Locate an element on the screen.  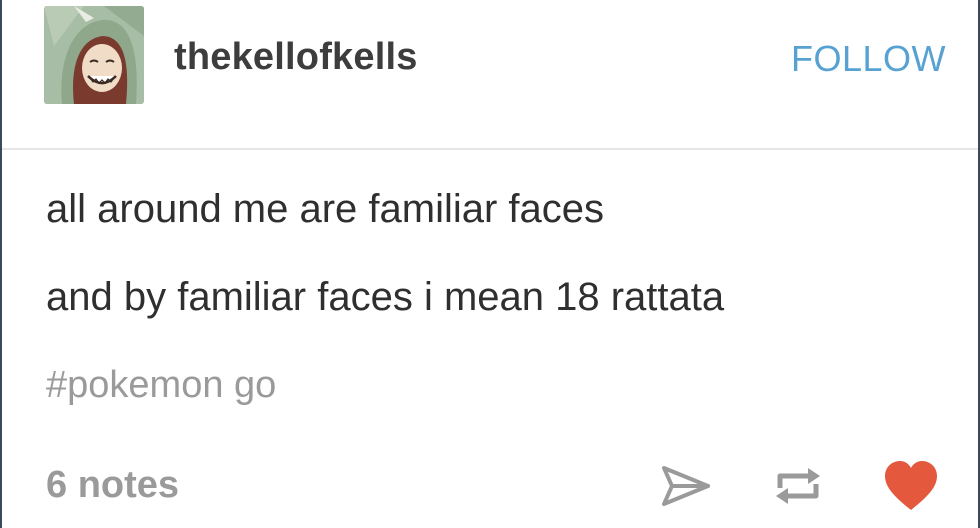
tag-link: #pokemon go is located at coordinates (161, 385).